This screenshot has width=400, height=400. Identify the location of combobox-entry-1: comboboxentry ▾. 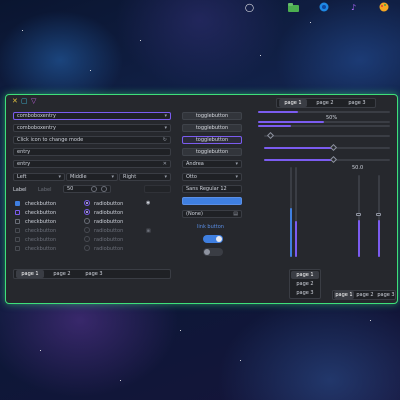
(92, 116).